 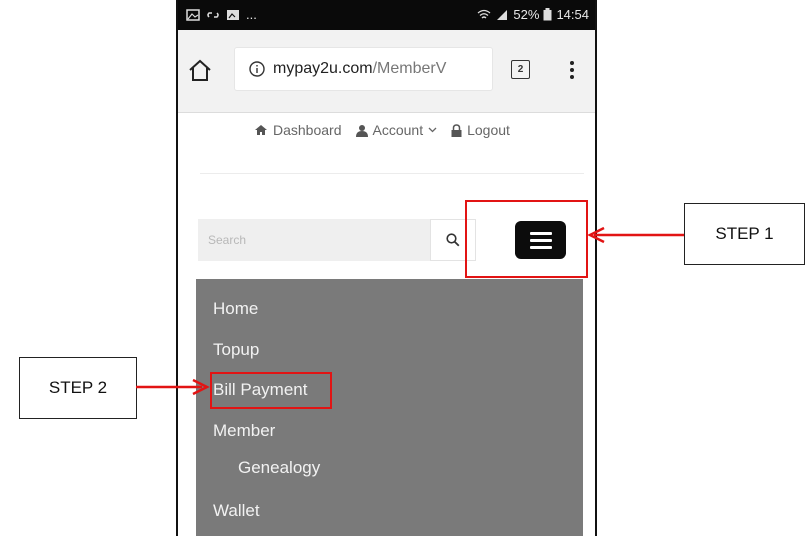 What do you see at coordinates (635, 235) in the screenshot?
I see `step1-arrow` at bounding box center [635, 235].